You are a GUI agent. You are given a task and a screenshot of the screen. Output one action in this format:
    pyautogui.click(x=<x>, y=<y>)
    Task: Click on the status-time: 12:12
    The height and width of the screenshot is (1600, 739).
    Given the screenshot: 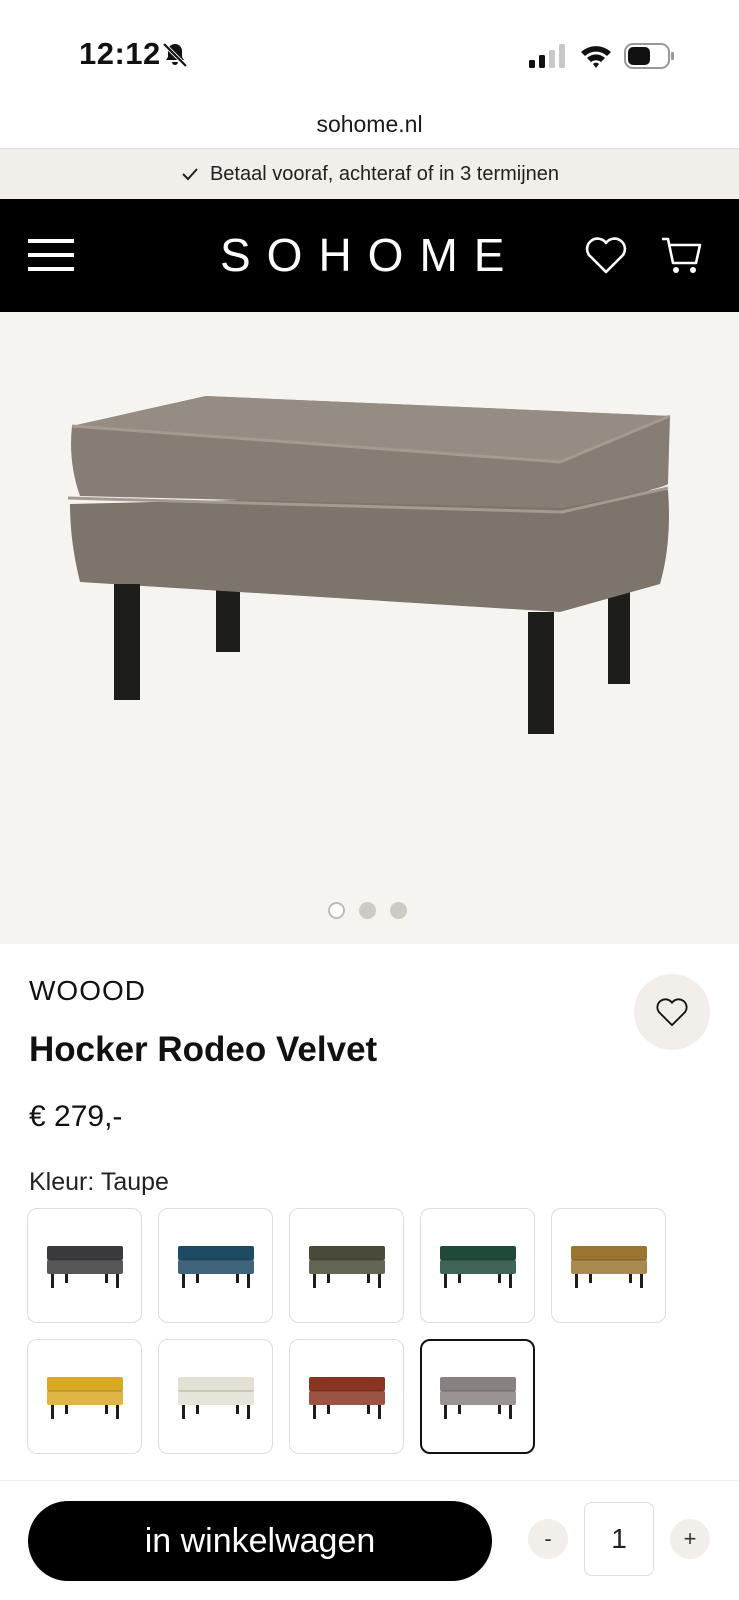 What is the action you would take?
    pyautogui.click(x=120, y=53)
    